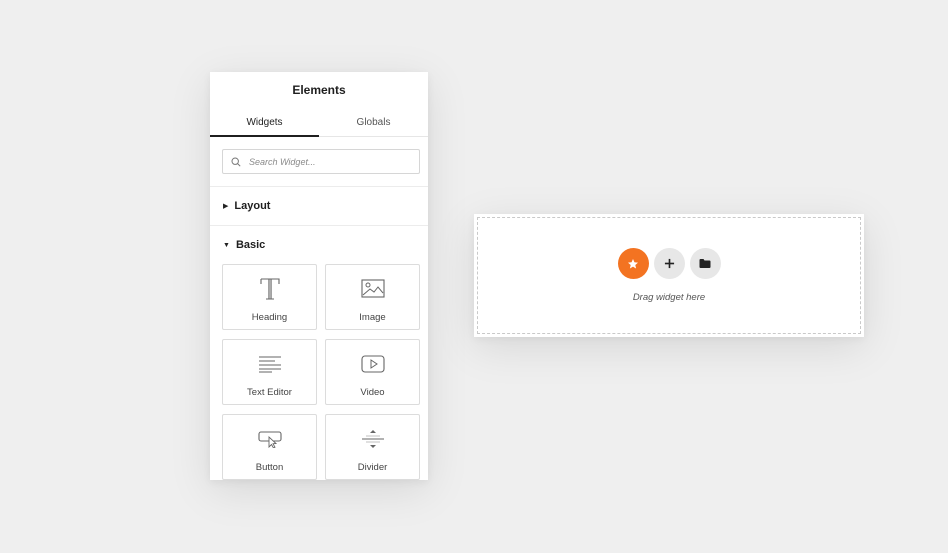 The height and width of the screenshot is (553, 948). I want to click on search-container, so click(319, 162).